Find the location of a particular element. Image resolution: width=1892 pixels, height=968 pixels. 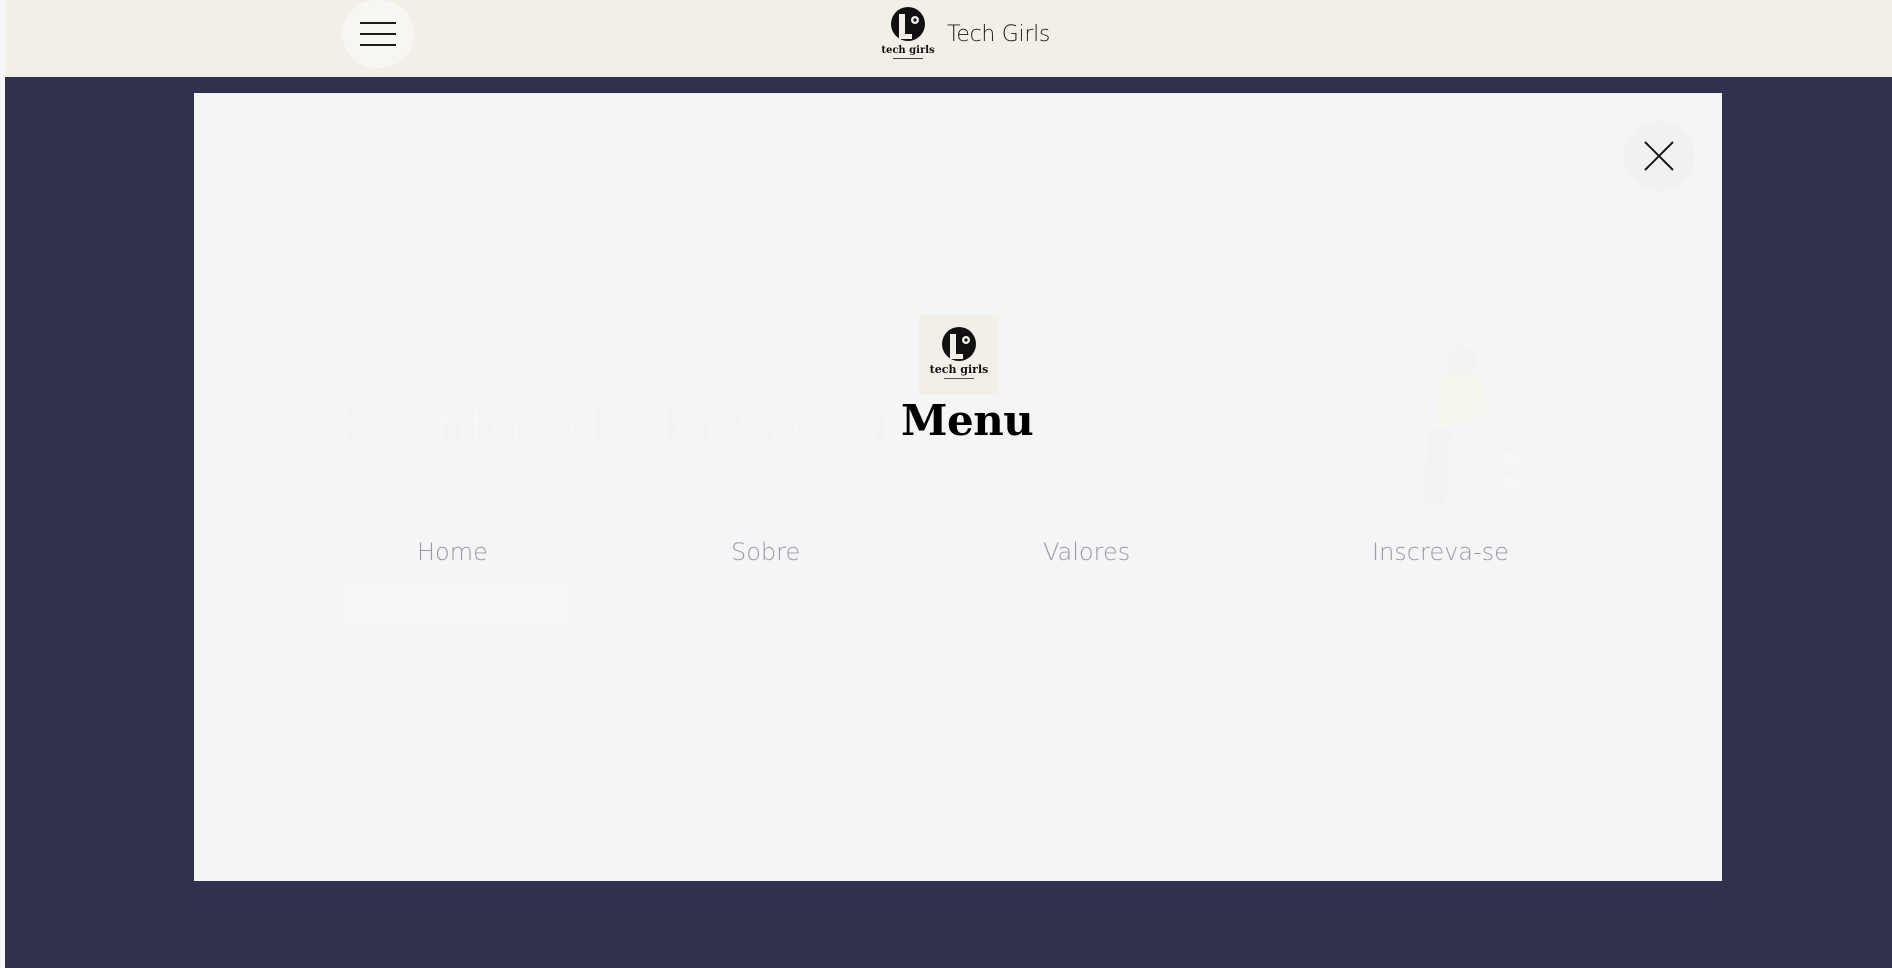

close-icon is located at coordinates (1659, 156).